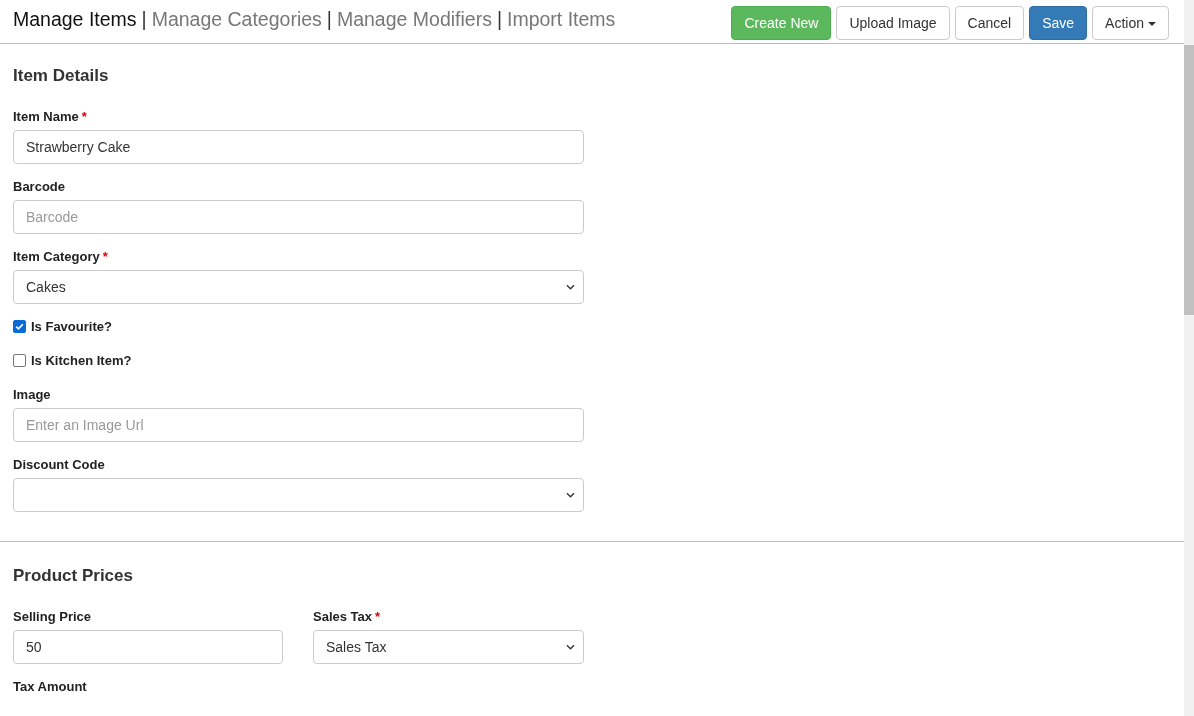  Describe the element at coordinates (75, 19) in the screenshot. I see `nav-tab: Manage Items` at that location.